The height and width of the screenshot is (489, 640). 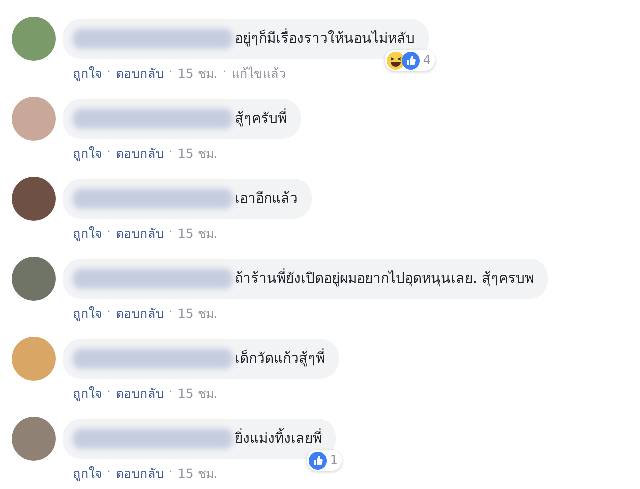 I want to click on comment-text: เอาอีกแล้ว, so click(x=266, y=198).